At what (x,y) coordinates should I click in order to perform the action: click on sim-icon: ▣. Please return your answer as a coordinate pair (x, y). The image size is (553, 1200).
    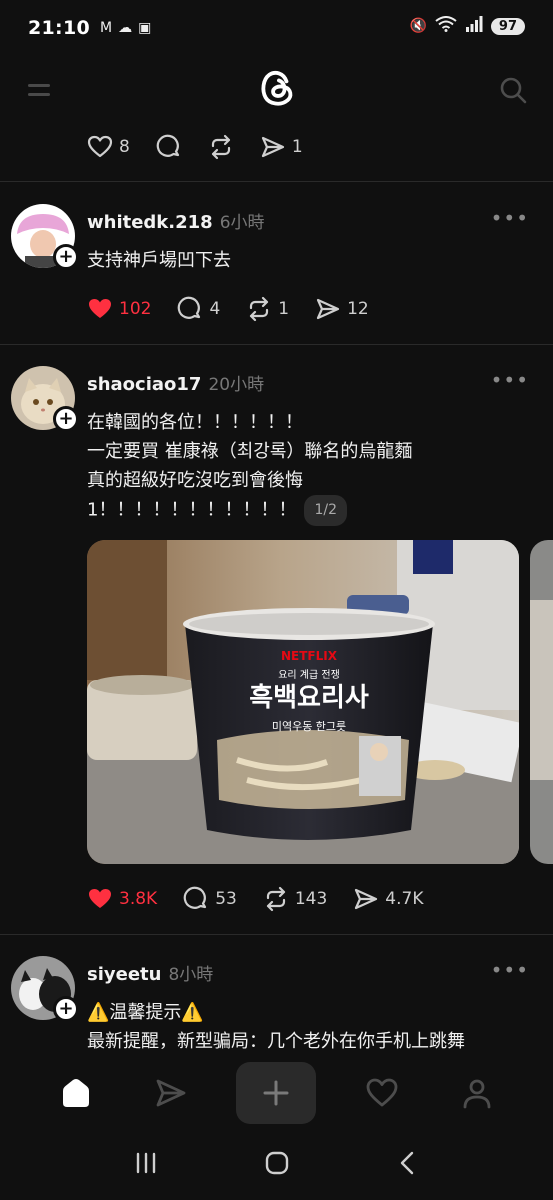
    Looking at the image, I should click on (145, 28).